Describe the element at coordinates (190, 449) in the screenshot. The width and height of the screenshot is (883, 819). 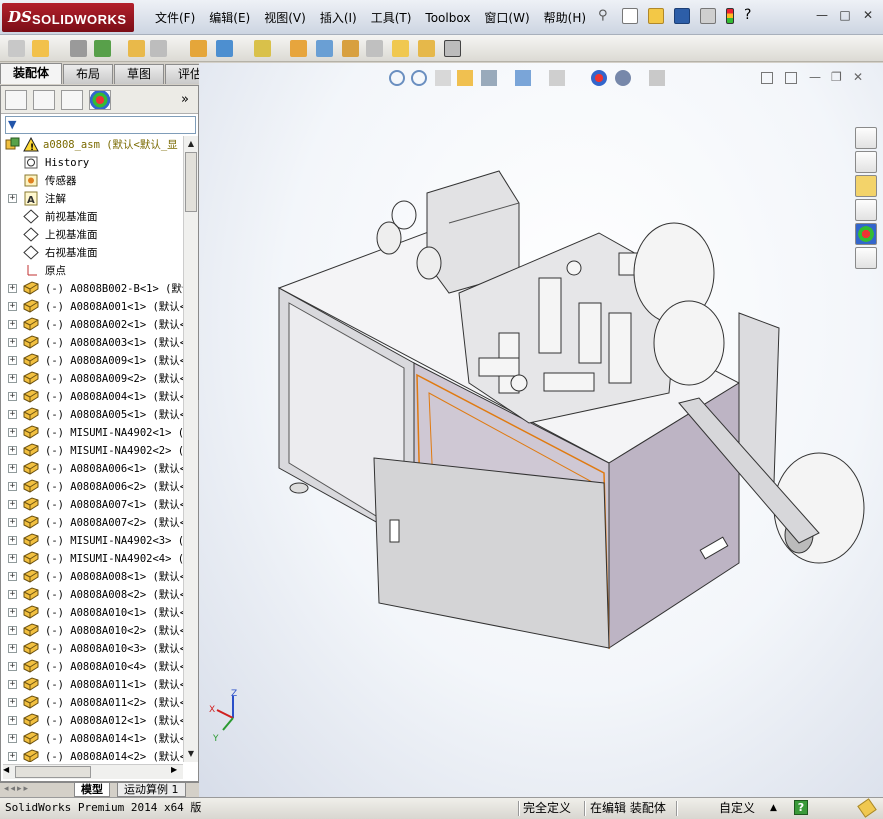
I see `tree-vertical-scrollbar: ▲ ▼` at that location.